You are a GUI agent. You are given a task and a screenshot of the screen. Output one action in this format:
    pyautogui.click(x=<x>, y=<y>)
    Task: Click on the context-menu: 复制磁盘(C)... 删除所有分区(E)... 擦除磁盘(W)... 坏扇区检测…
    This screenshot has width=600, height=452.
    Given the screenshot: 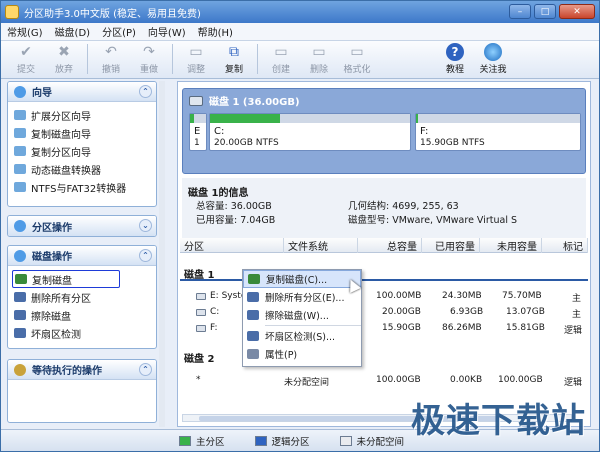 What is the action you would take?
    pyautogui.click(x=302, y=318)
    